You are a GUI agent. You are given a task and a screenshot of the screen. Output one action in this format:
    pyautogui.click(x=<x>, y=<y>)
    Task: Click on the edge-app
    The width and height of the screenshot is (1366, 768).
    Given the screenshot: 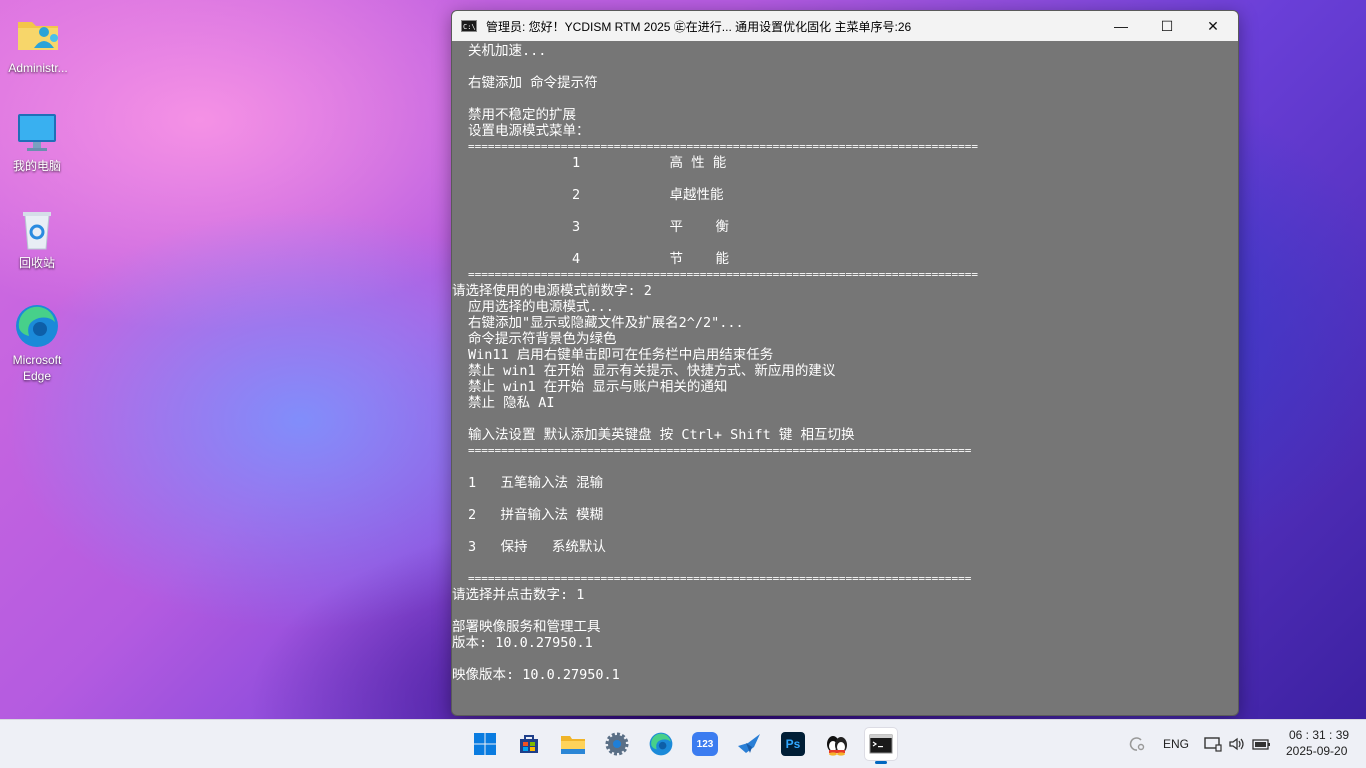 What is the action you would take?
    pyautogui.click(x=661, y=744)
    